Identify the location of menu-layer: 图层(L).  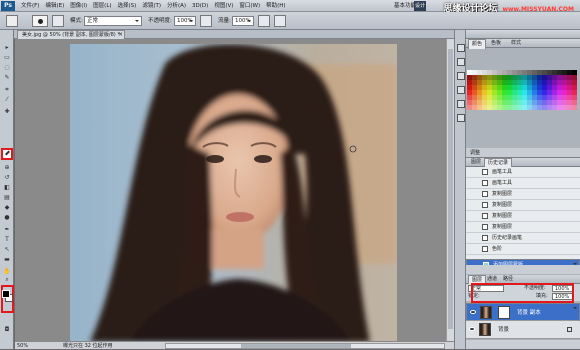
(102, 6).